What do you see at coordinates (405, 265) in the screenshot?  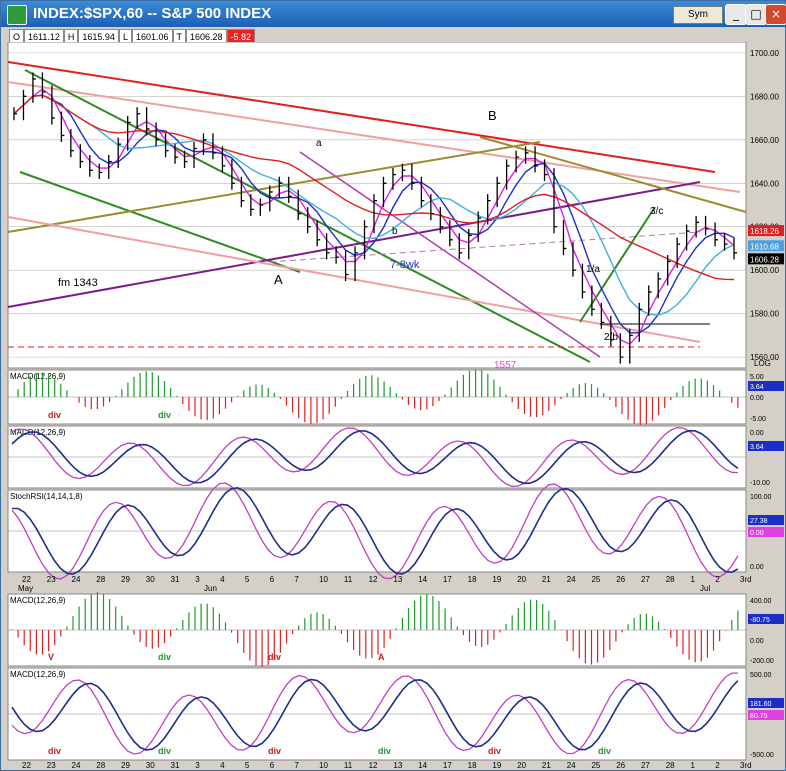 I see `annotation-7-8wk: 7-8wk` at bounding box center [405, 265].